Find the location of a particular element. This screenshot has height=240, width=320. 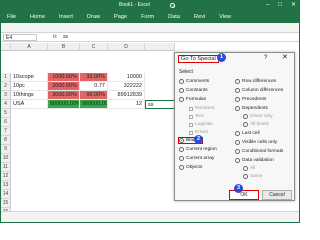

option-conditional-formats: Conditional formats is located at coordinates (259, 151).